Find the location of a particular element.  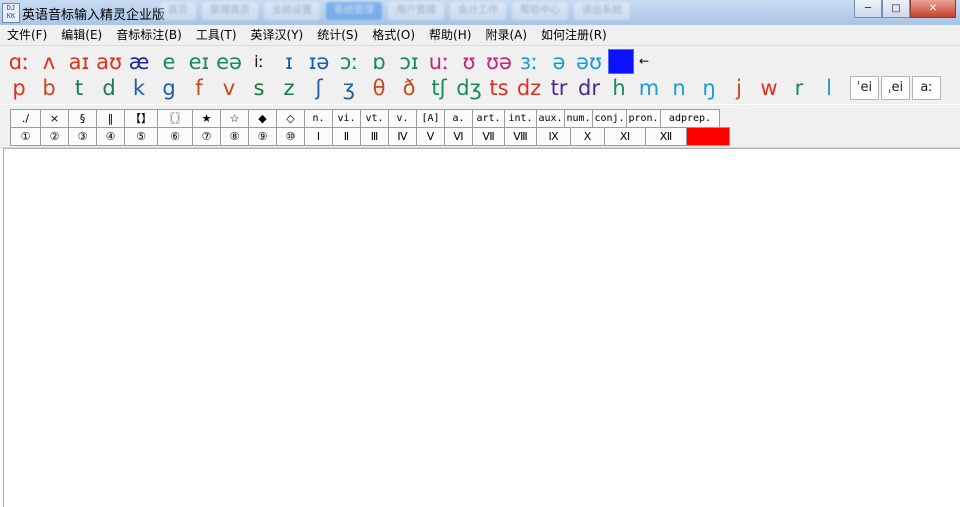

symbol-button: pron. is located at coordinates (643, 118).